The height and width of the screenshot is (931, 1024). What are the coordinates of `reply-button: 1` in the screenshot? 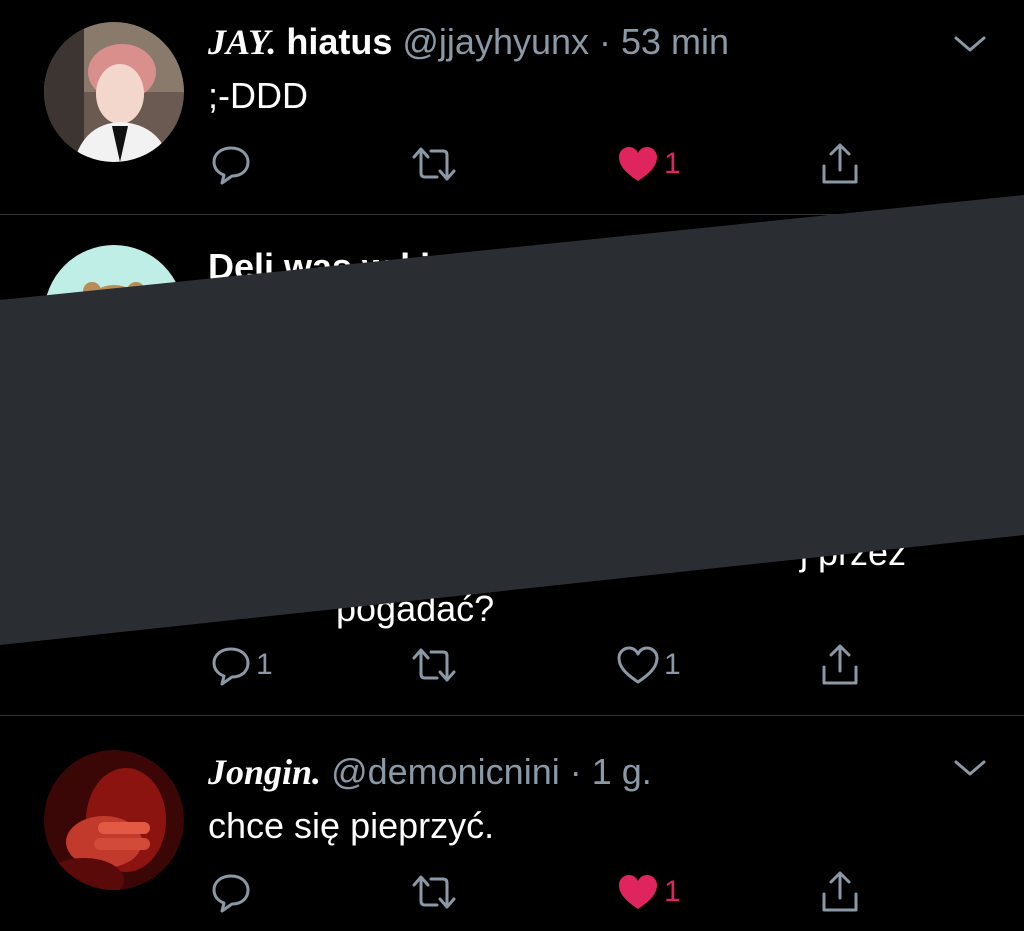 It's located at (241, 665).